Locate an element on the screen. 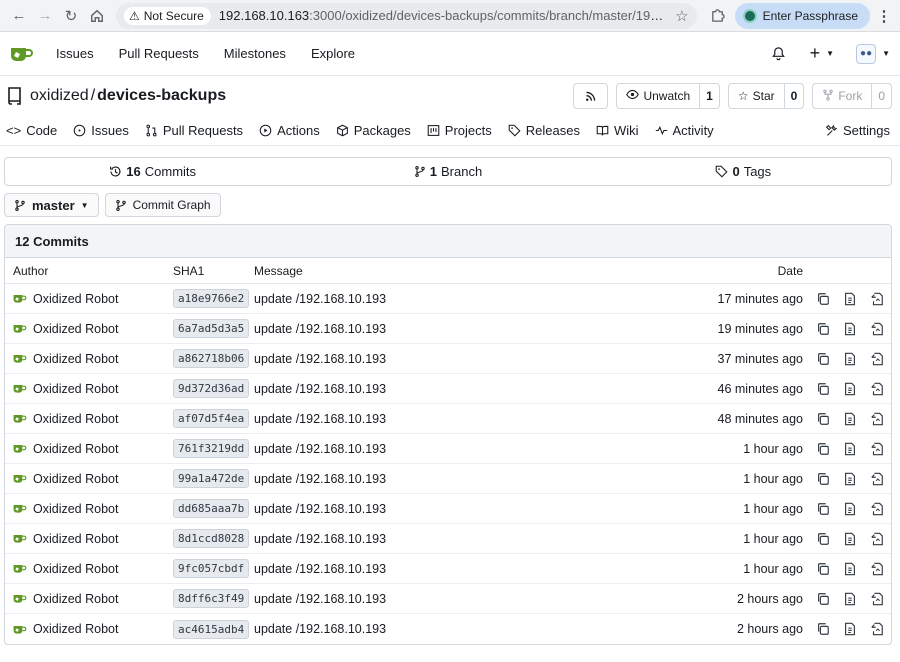  unwatch-button: Unwatch is located at coordinates (658, 96).